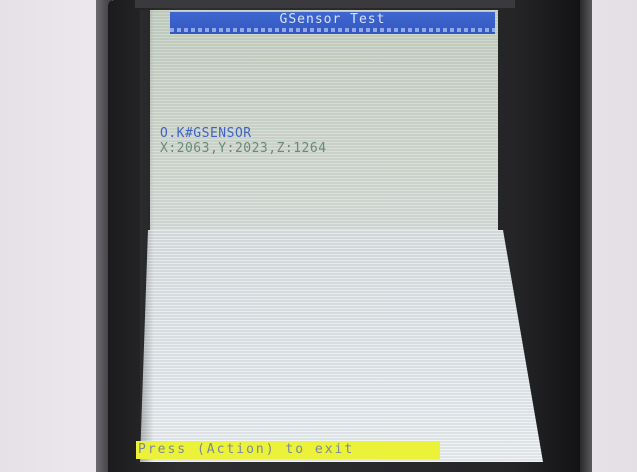  I want to click on phone-top-bezel, so click(325, 4).